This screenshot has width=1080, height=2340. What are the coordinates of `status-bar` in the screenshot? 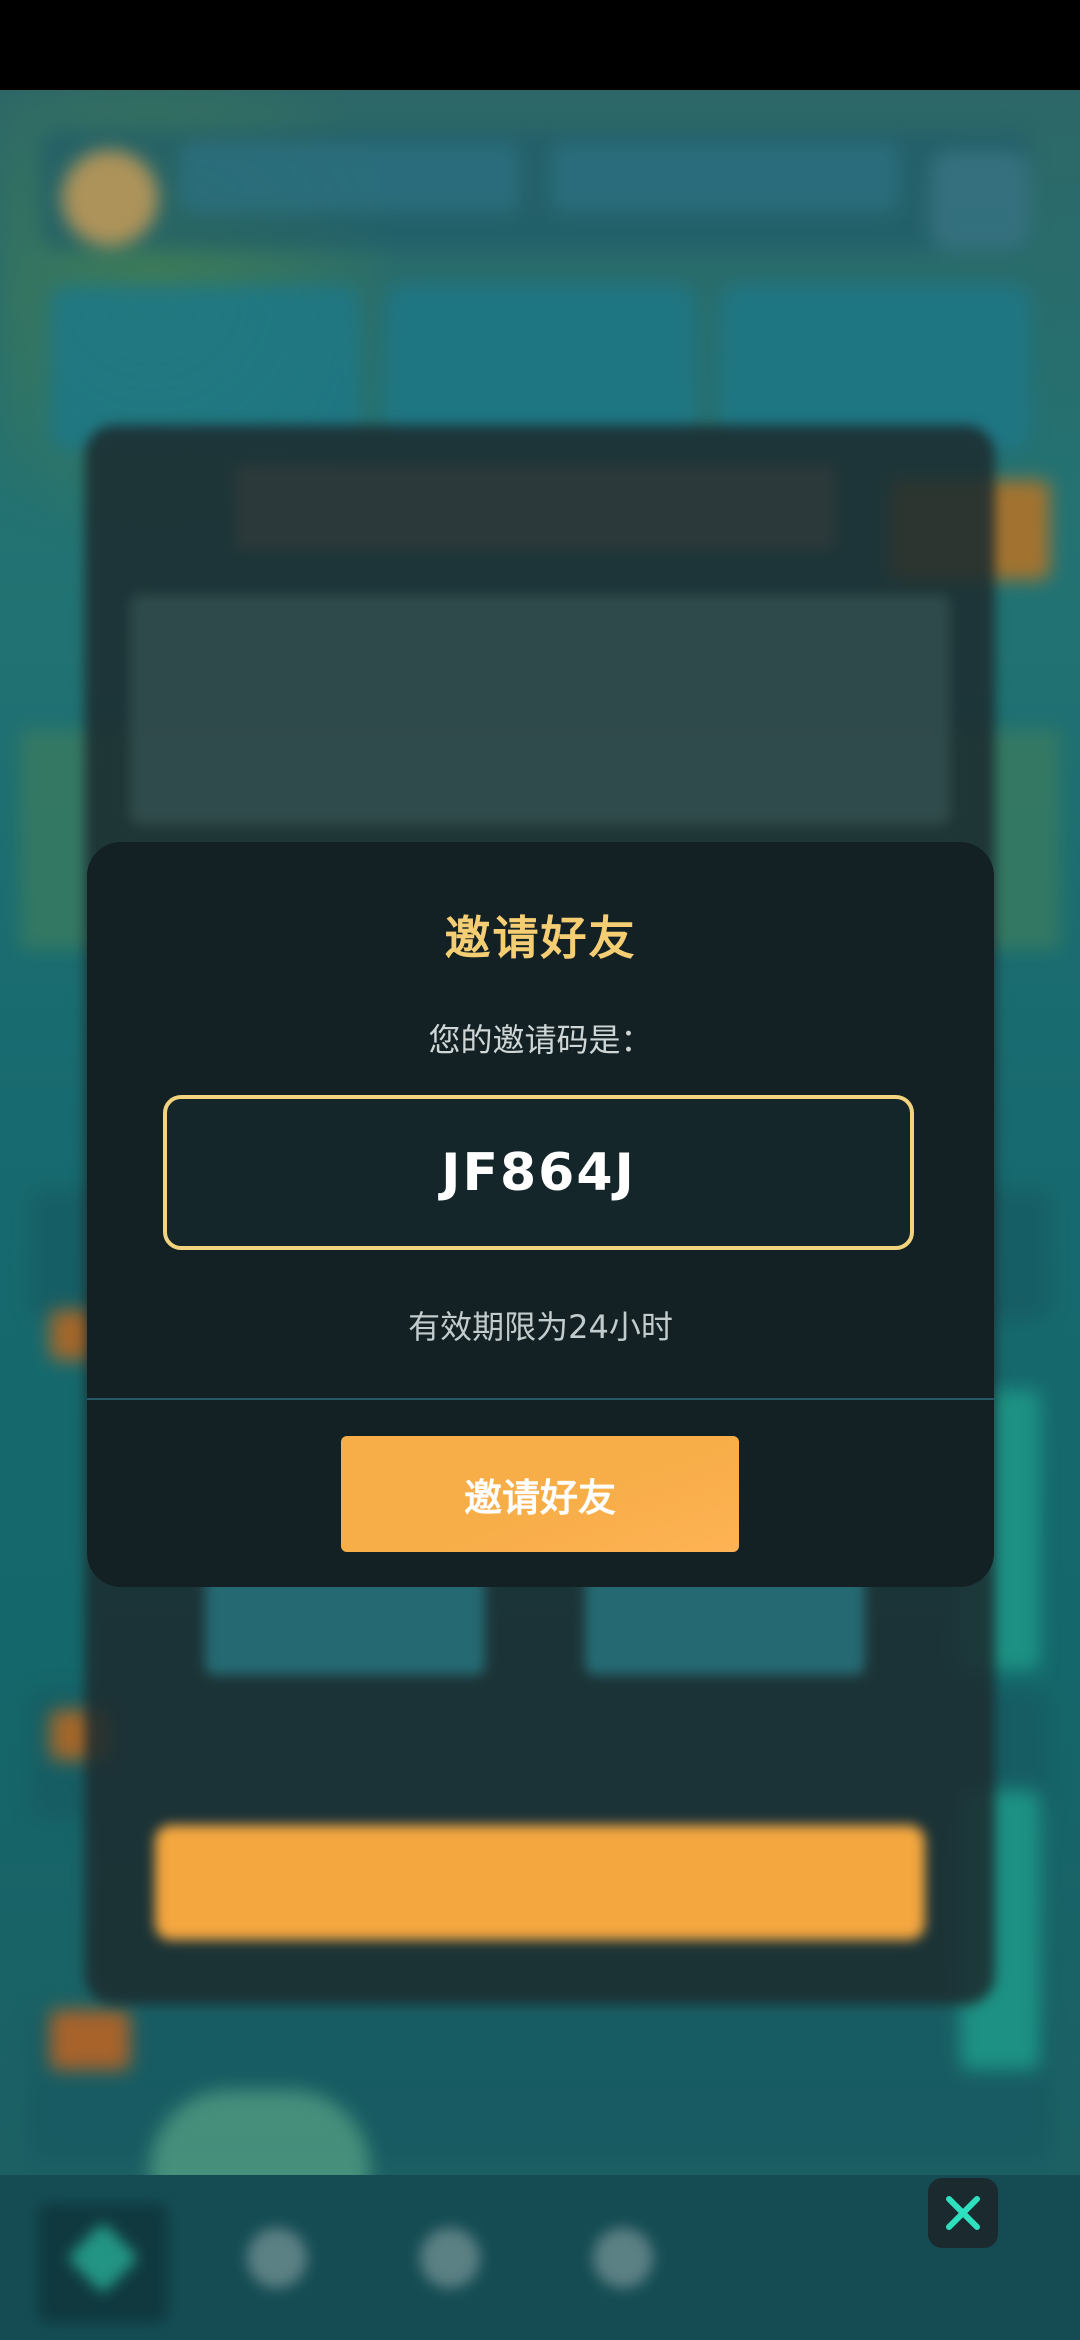 It's located at (540, 45).